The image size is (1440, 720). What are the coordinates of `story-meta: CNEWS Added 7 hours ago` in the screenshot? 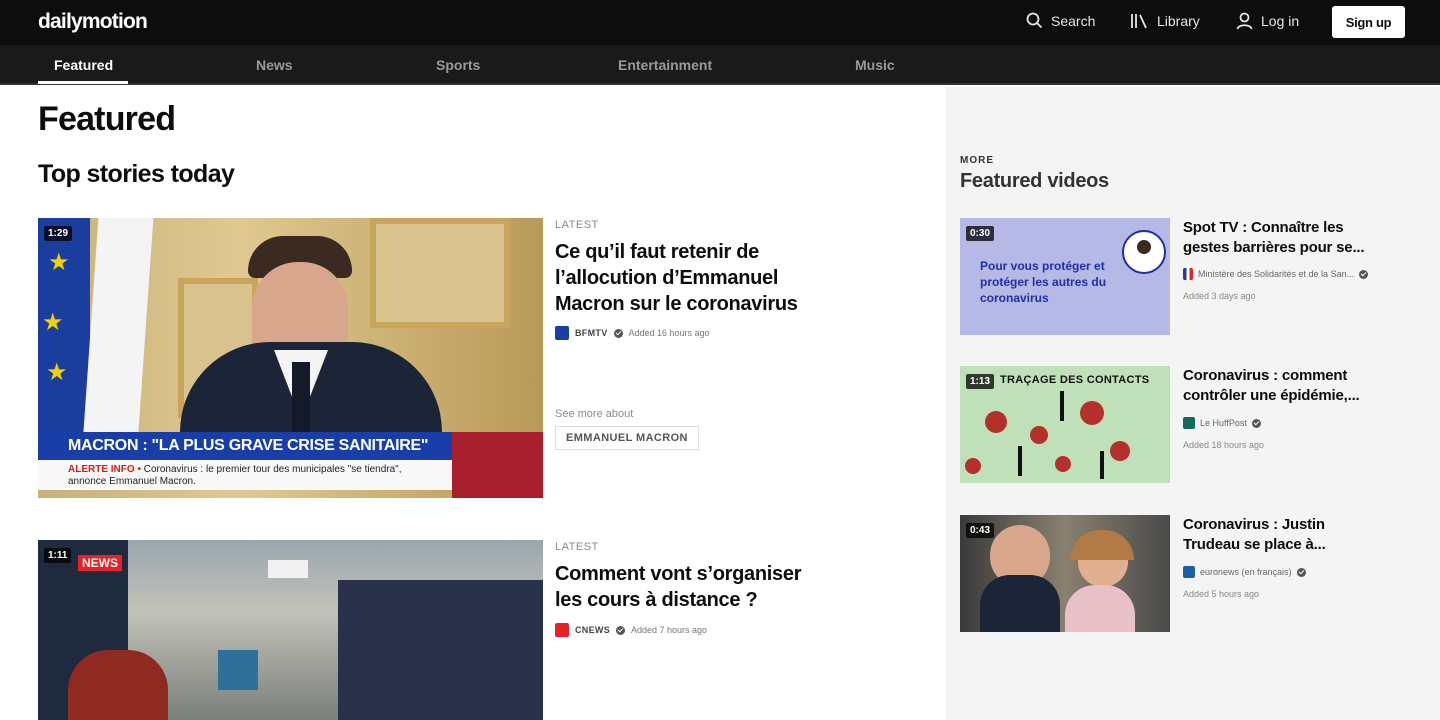 It's located at (631, 630).